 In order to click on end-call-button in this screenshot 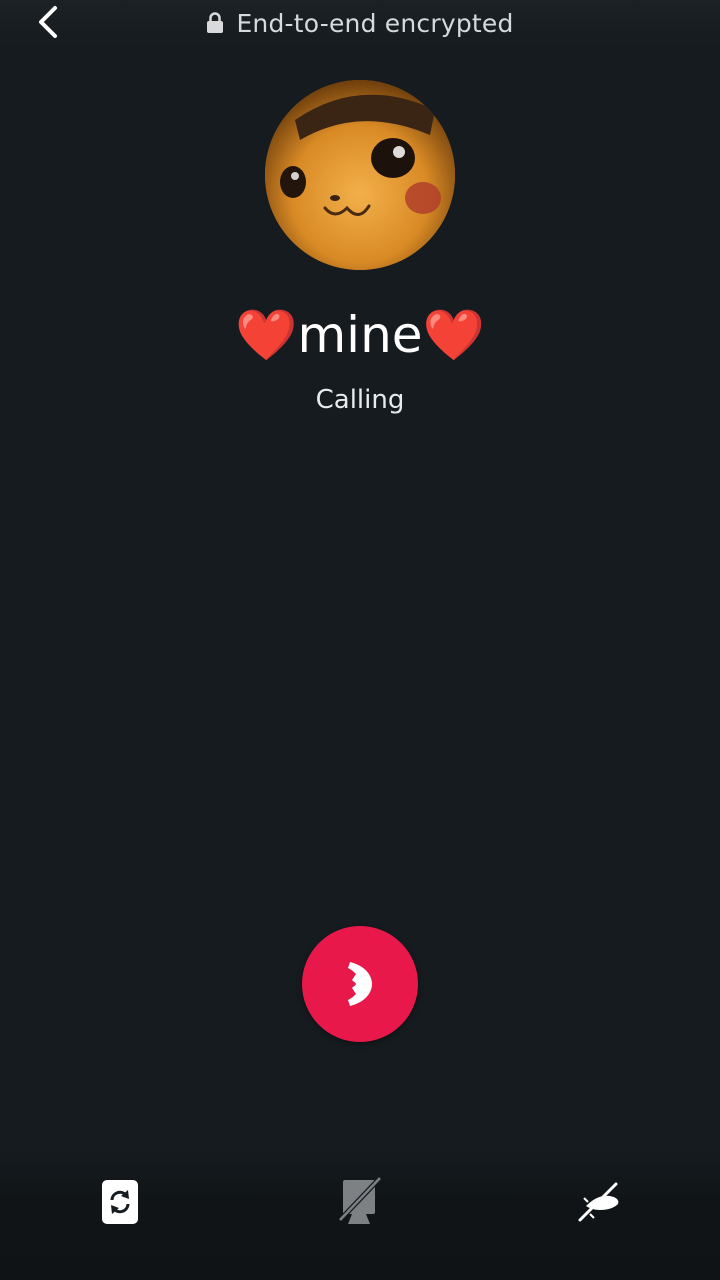, I will do `click(360, 984)`.